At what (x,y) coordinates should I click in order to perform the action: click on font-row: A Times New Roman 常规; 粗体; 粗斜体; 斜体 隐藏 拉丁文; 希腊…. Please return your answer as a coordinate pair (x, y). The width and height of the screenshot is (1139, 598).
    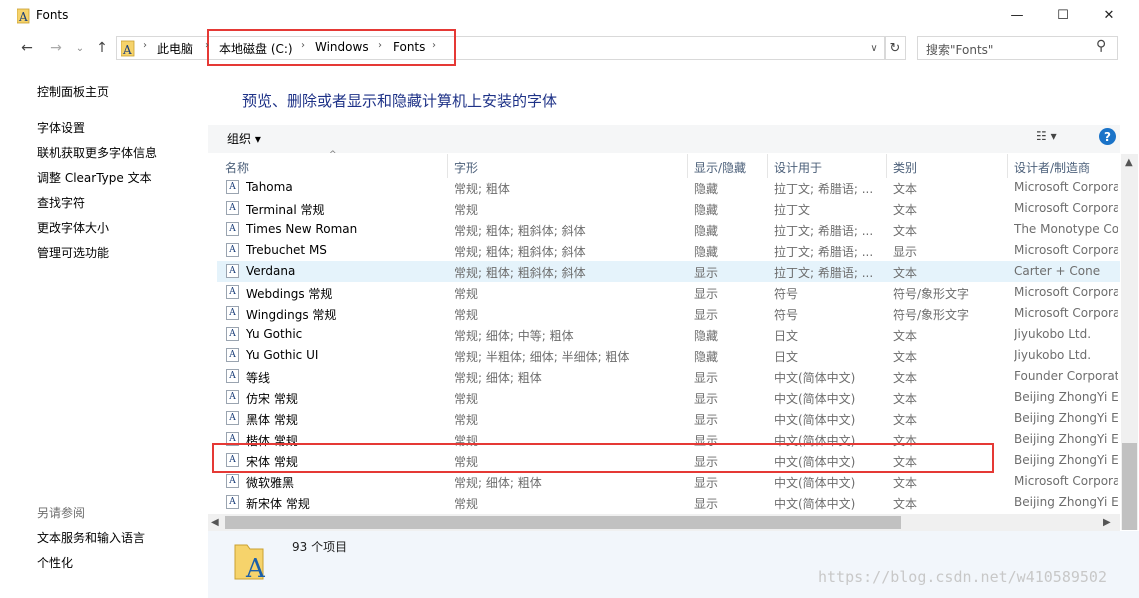
    Looking at the image, I should click on (668, 229).